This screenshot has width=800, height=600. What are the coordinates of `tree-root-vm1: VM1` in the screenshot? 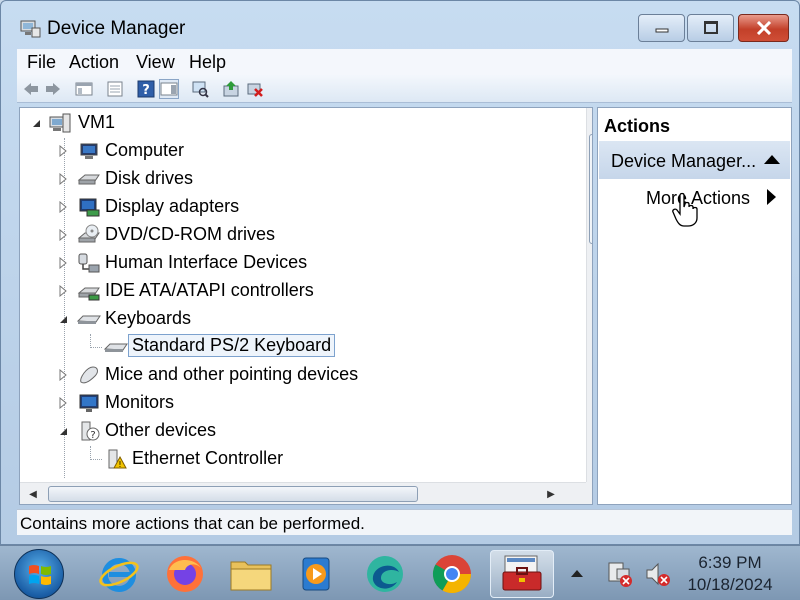 It's located at (296, 123).